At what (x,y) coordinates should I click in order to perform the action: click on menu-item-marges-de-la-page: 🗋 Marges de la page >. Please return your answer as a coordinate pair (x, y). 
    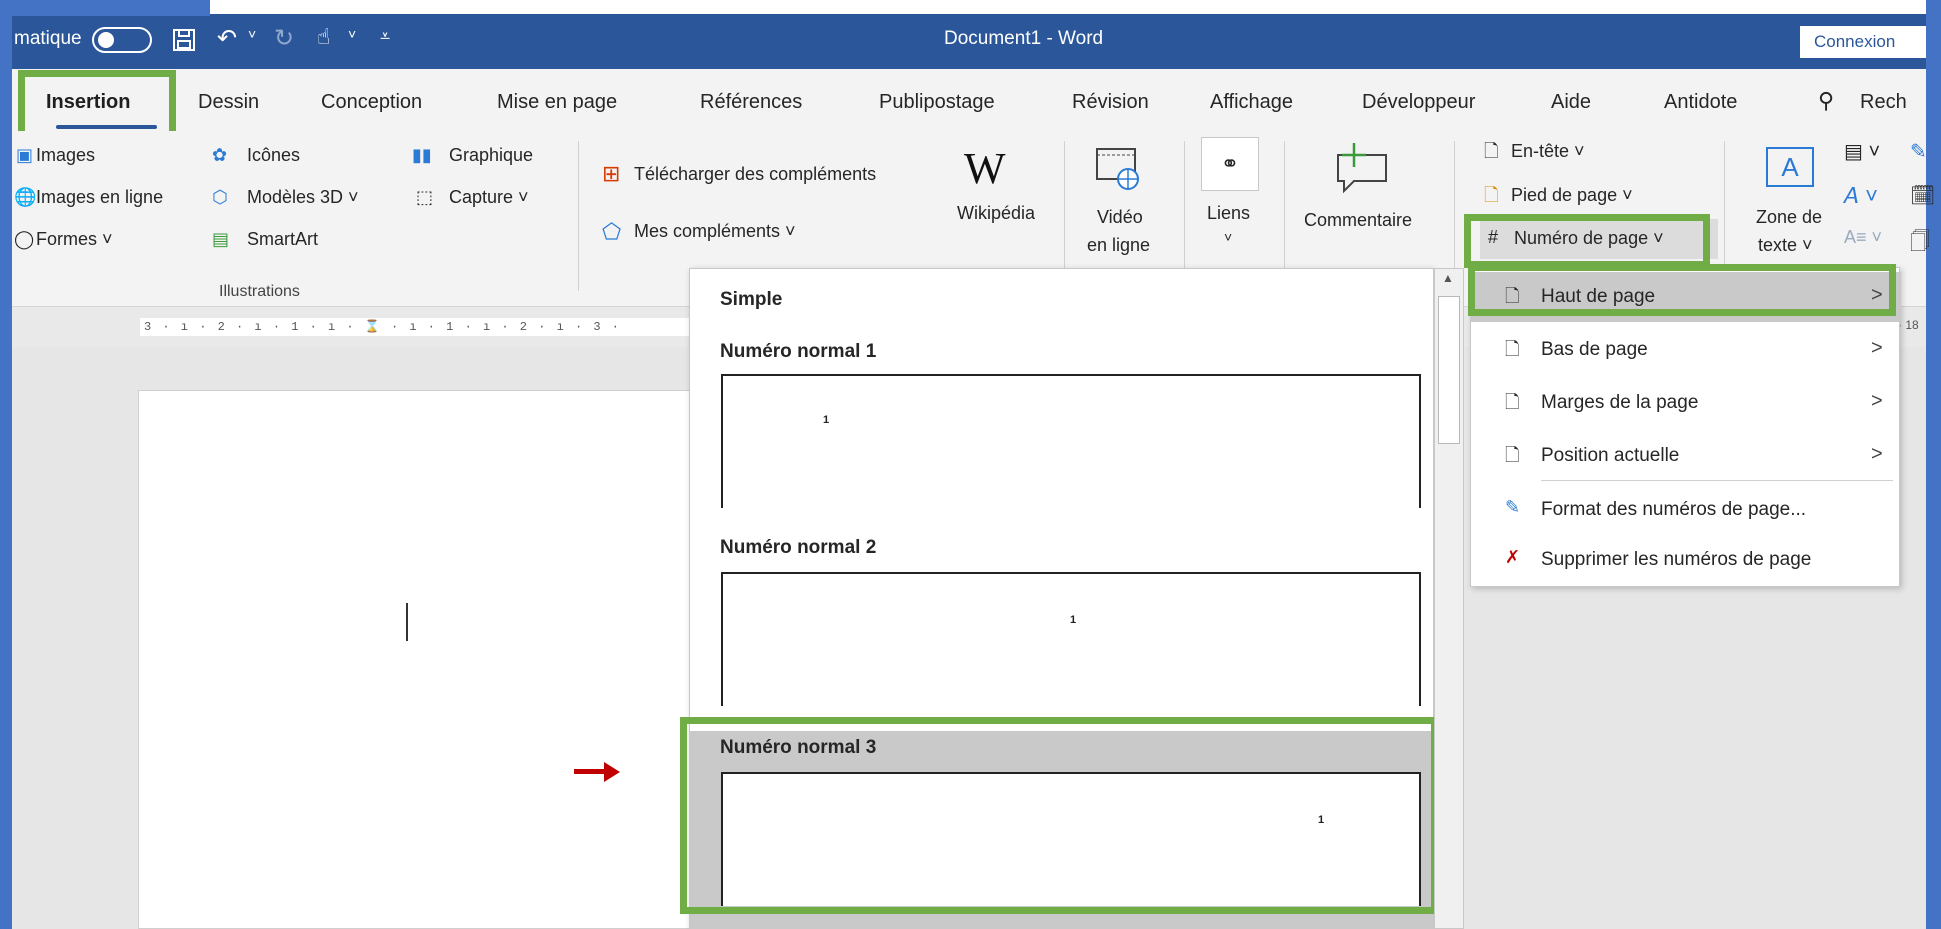
    Looking at the image, I should click on (1686, 403).